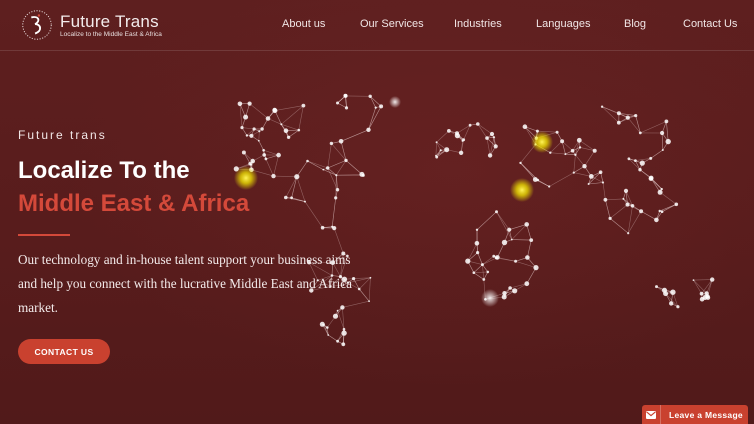  Describe the element at coordinates (651, 414) in the screenshot. I see `envelope-icon` at that location.